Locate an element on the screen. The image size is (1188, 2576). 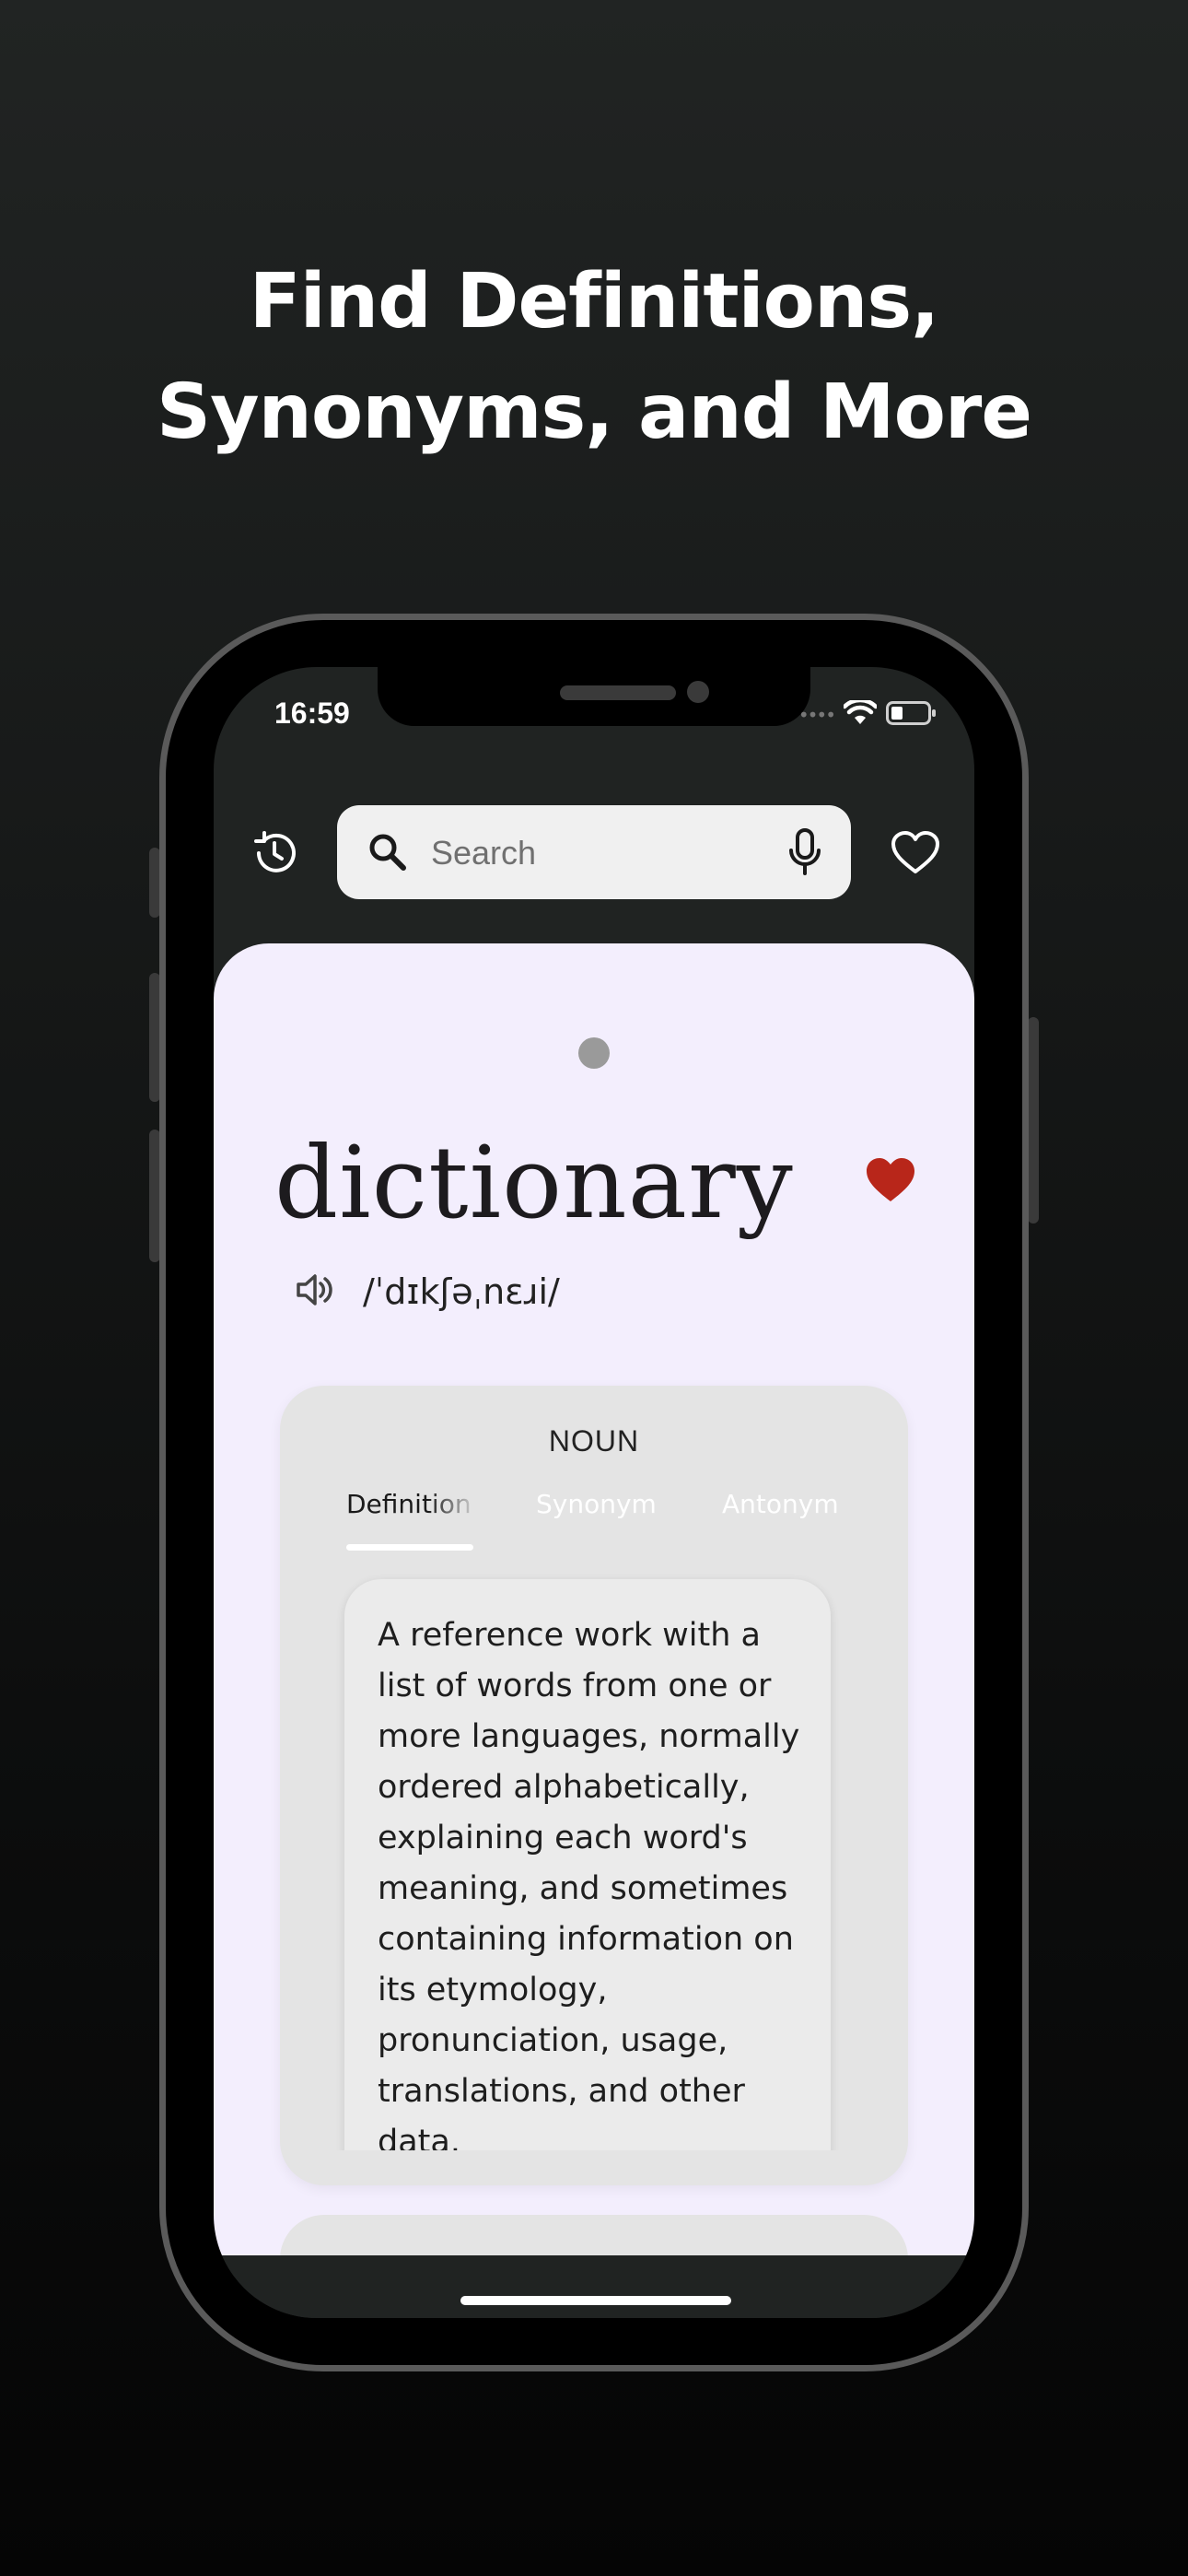
front-camera is located at coordinates (698, 692).